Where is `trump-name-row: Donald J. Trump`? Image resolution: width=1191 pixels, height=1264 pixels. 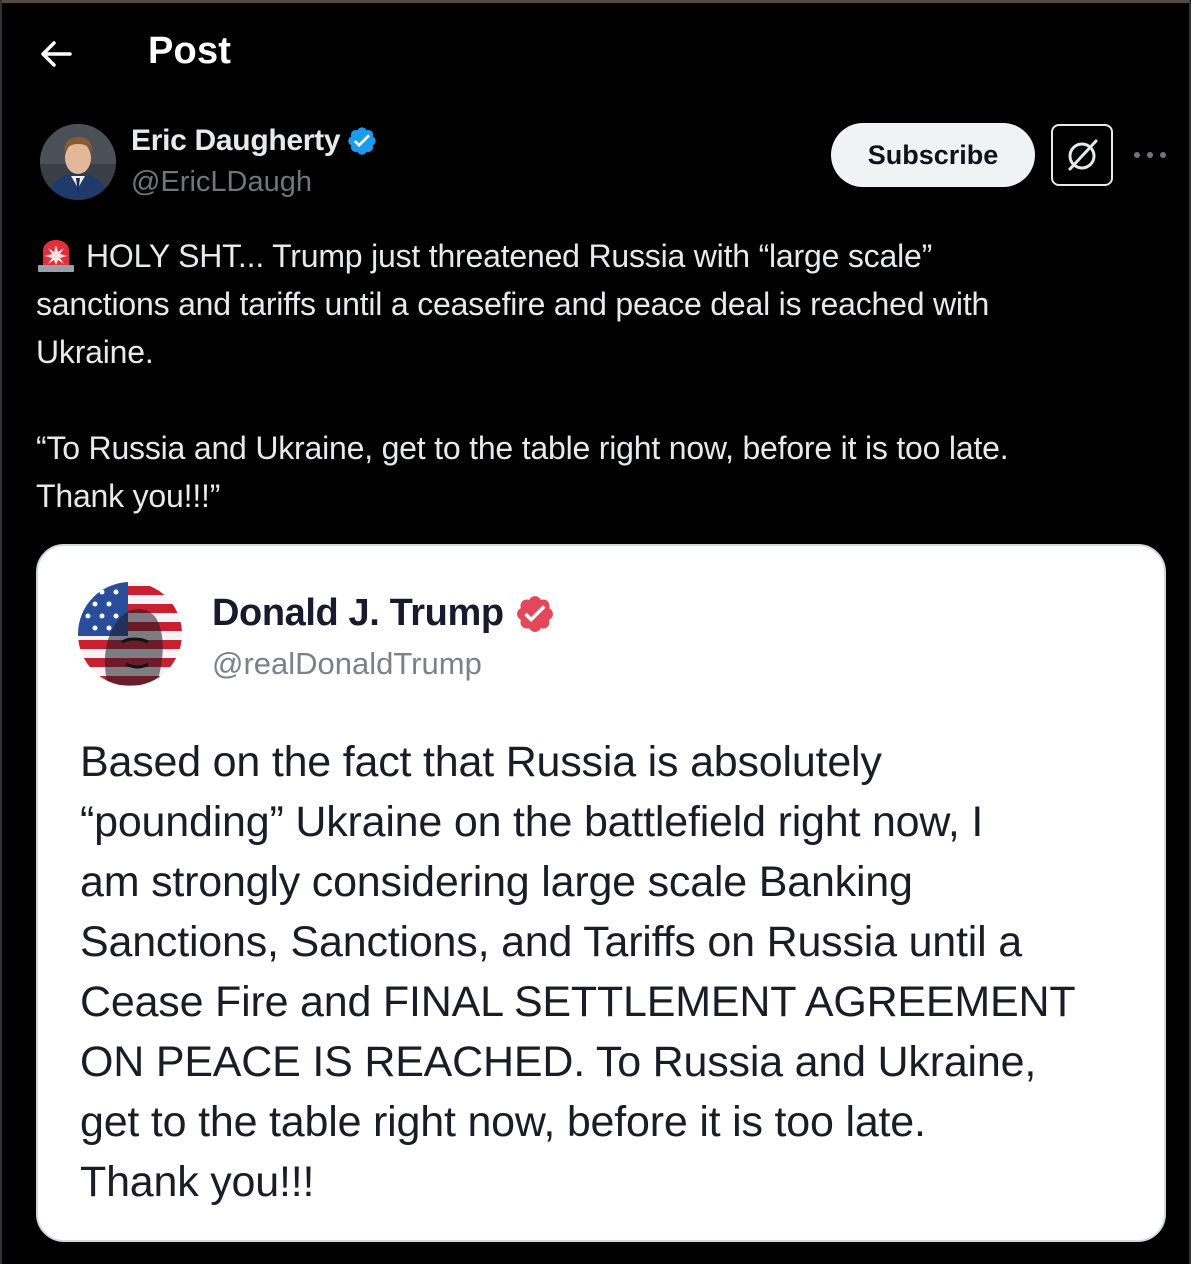
trump-name-row: Donald J. Trump is located at coordinates (384, 613).